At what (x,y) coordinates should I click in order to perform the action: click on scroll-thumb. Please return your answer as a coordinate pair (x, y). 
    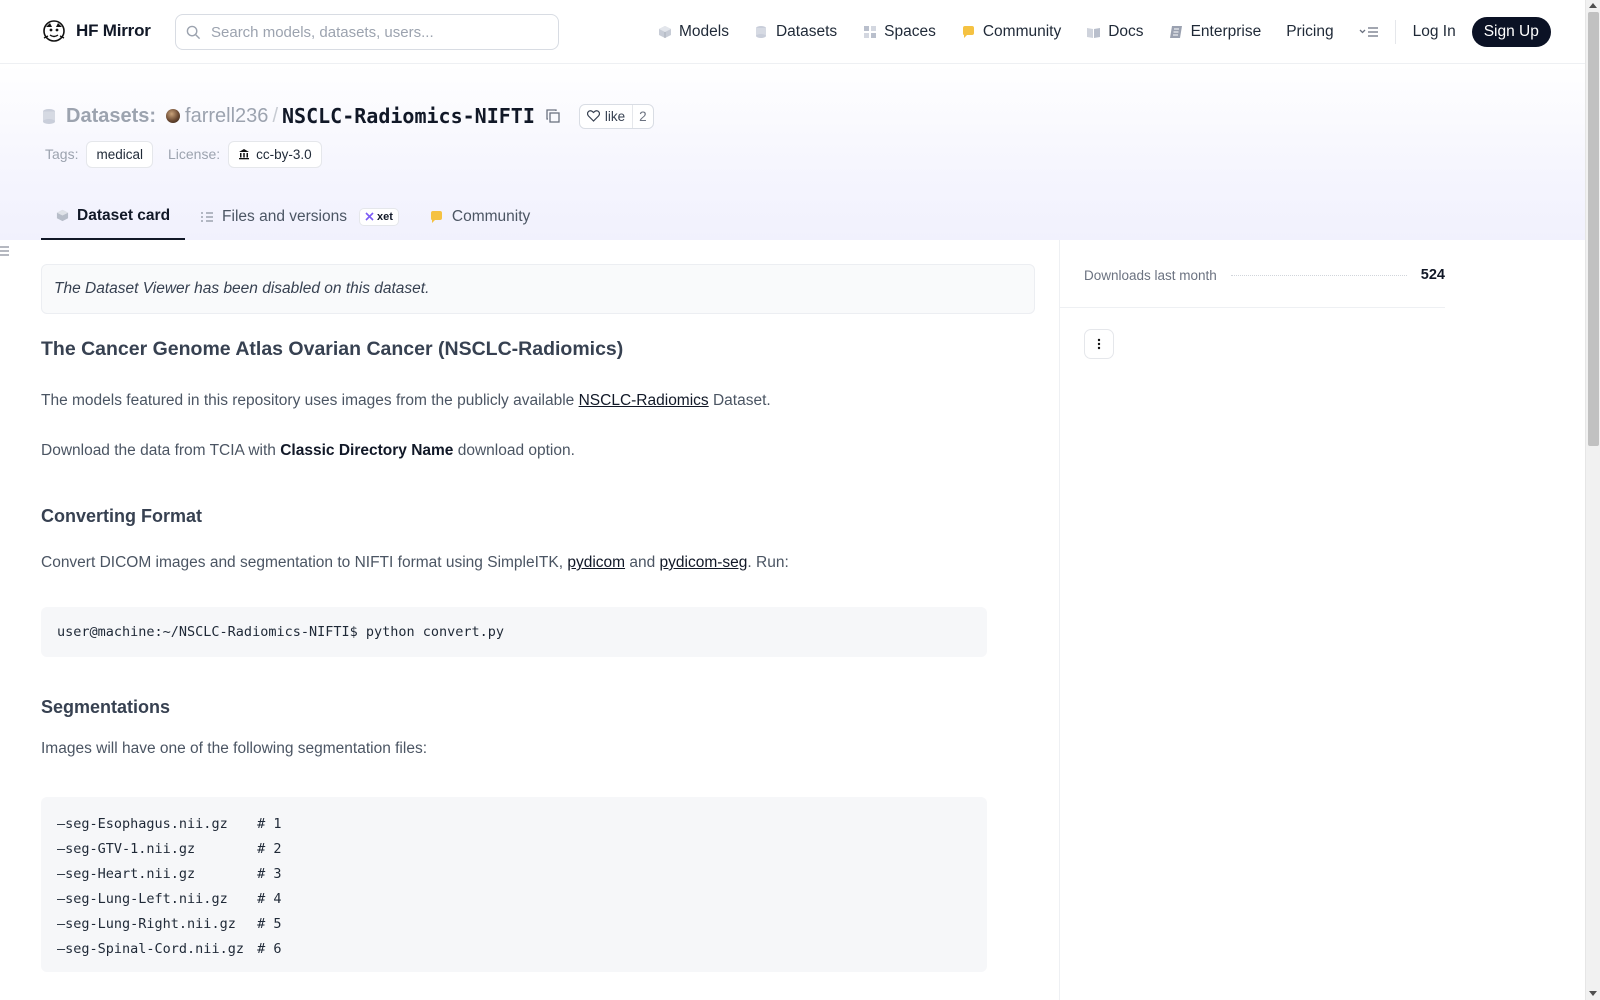
    Looking at the image, I should click on (1593, 229).